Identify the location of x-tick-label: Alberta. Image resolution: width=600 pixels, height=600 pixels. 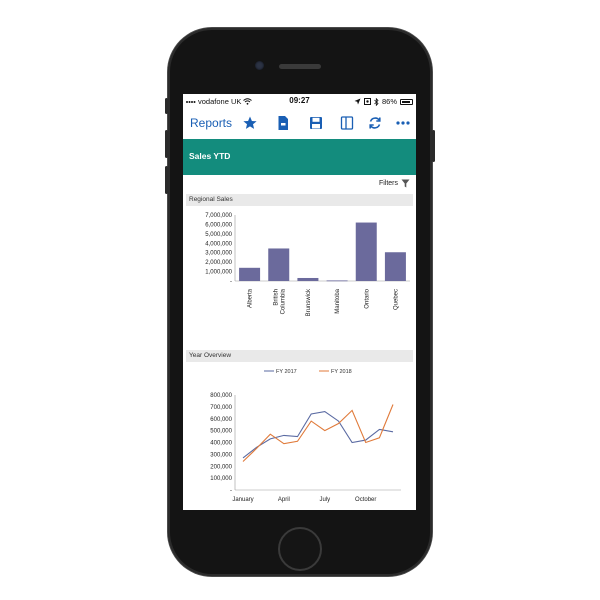
(251, 298).